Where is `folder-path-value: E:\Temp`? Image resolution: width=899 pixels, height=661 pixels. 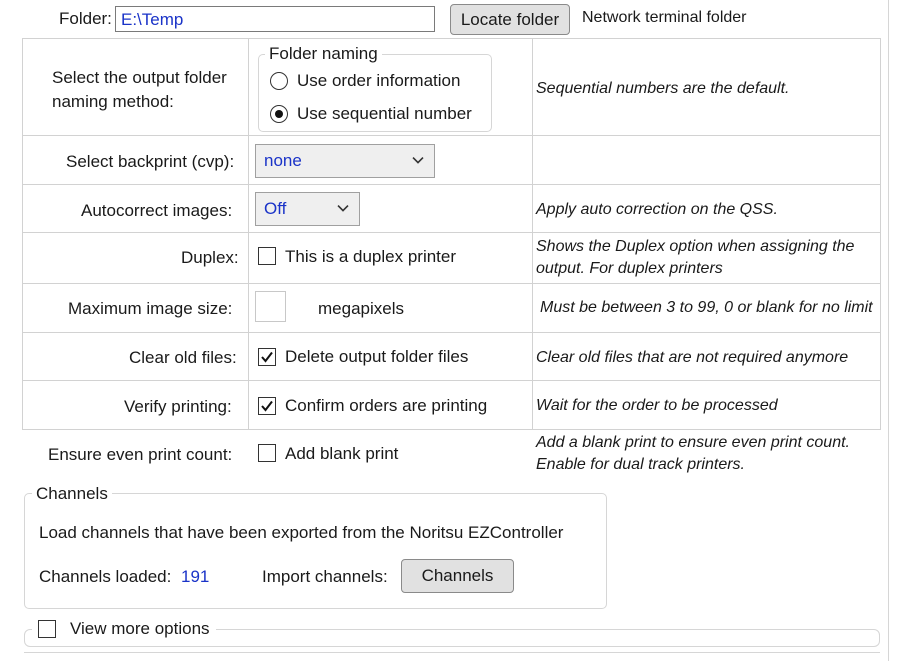 folder-path-value: E:\Temp is located at coordinates (152, 19).